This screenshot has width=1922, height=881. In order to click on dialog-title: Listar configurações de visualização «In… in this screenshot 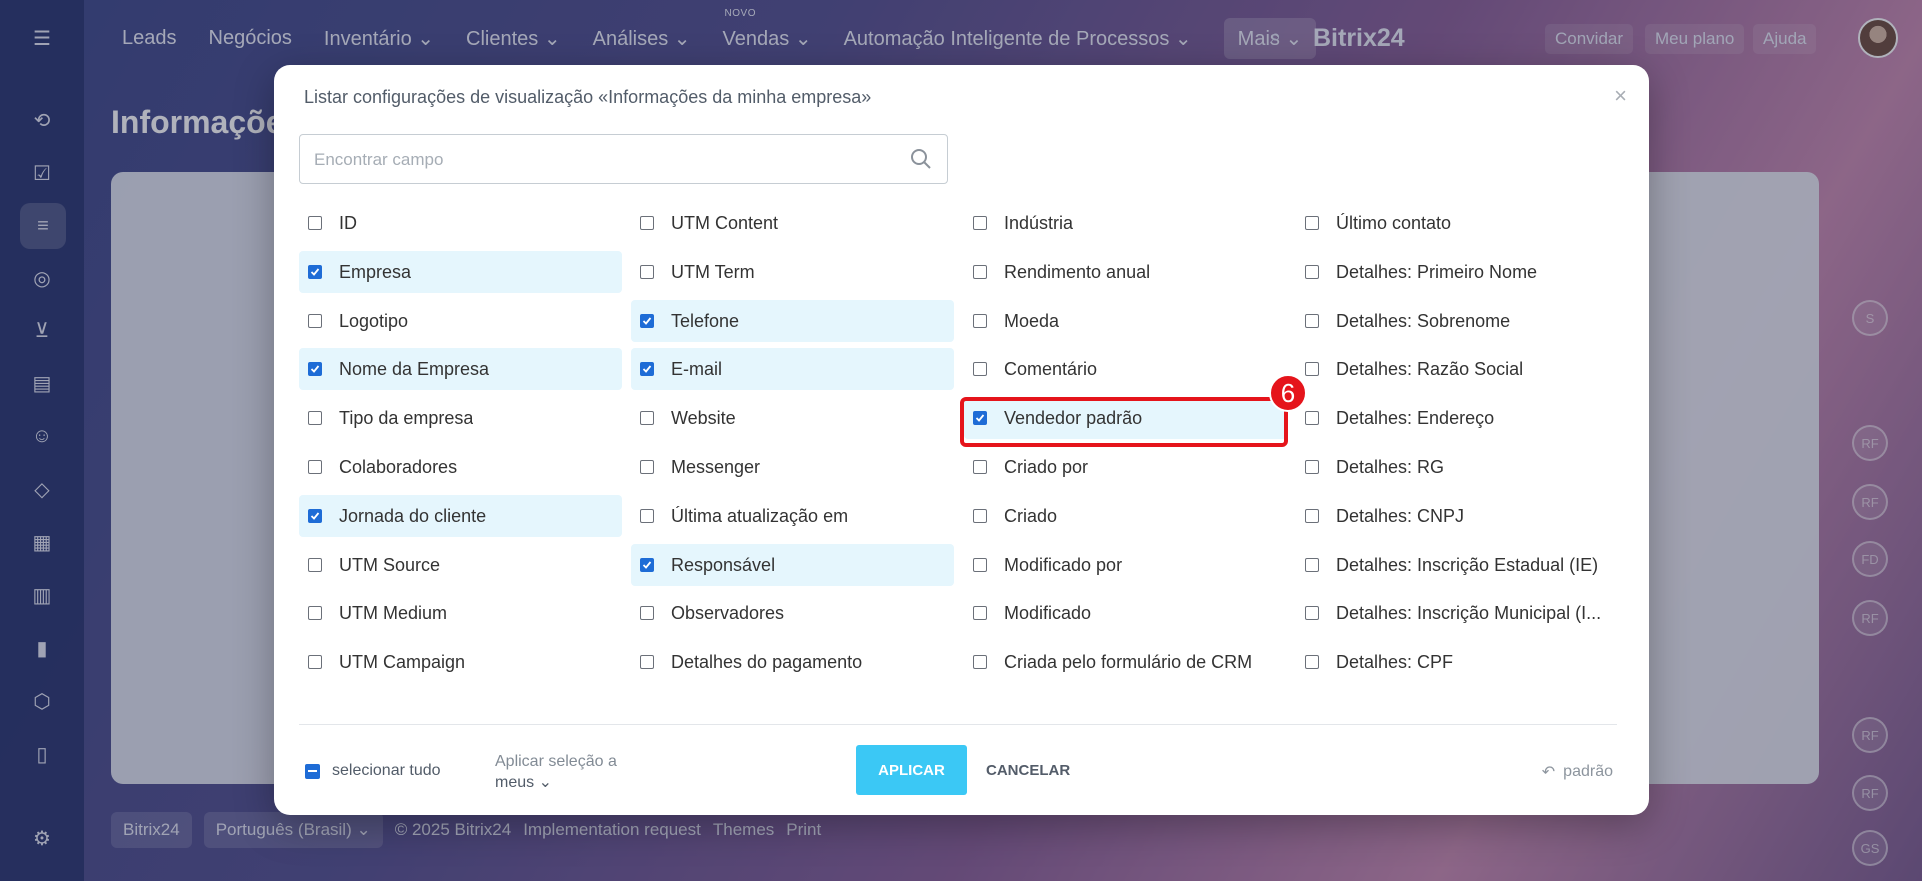, I will do `click(588, 97)`.